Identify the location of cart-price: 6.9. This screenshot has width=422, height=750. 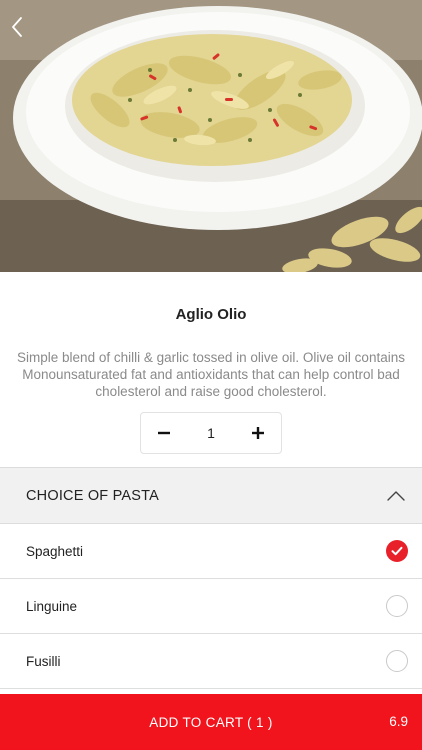
(398, 721).